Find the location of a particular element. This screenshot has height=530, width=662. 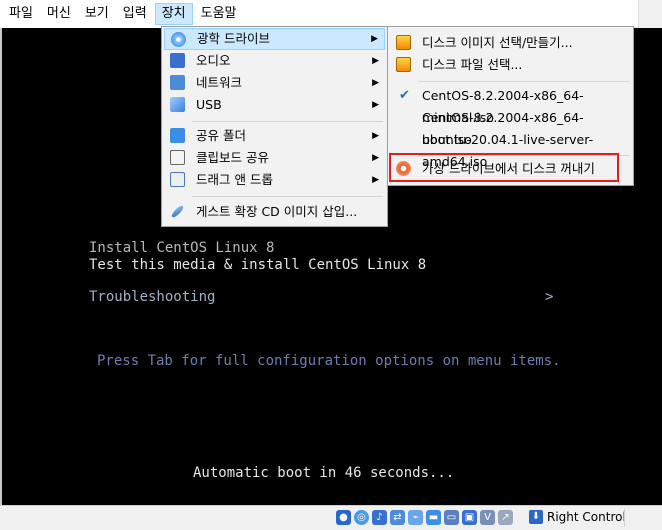

usb-icon is located at coordinates (177, 104).